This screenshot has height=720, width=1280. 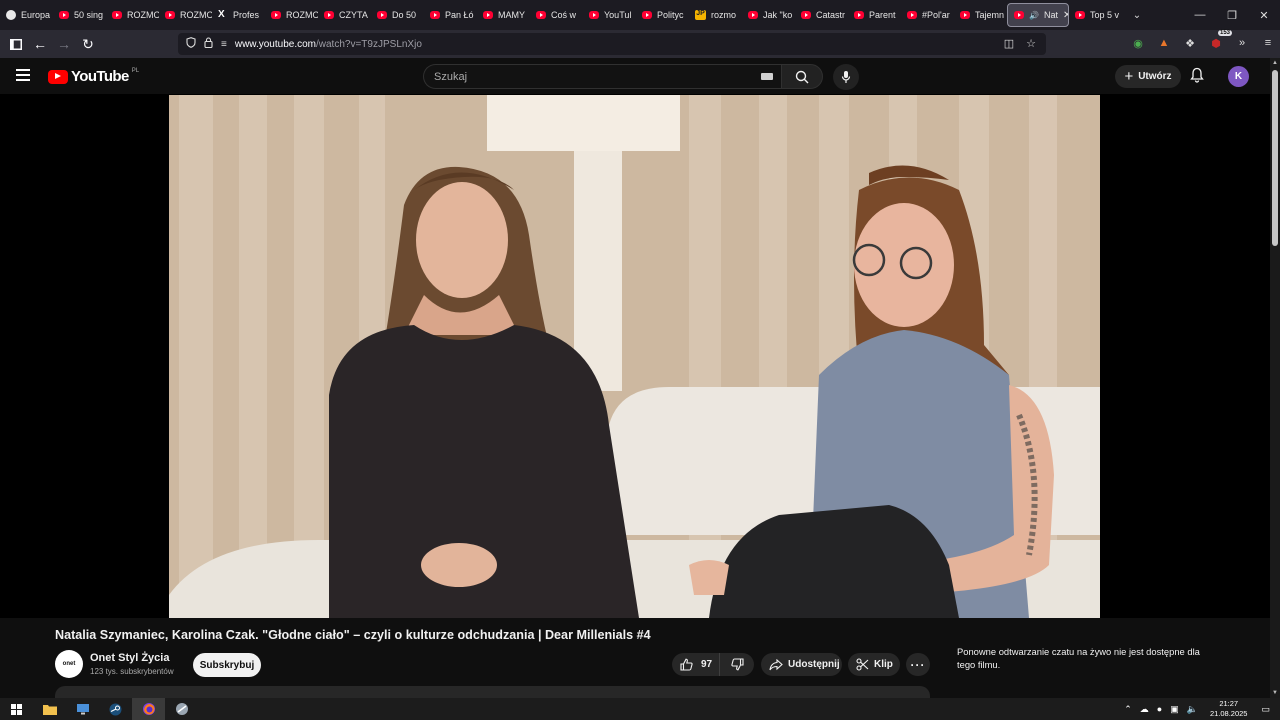 What do you see at coordinates (662, 15) in the screenshot?
I see `browser-tab: Polityc` at bounding box center [662, 15].